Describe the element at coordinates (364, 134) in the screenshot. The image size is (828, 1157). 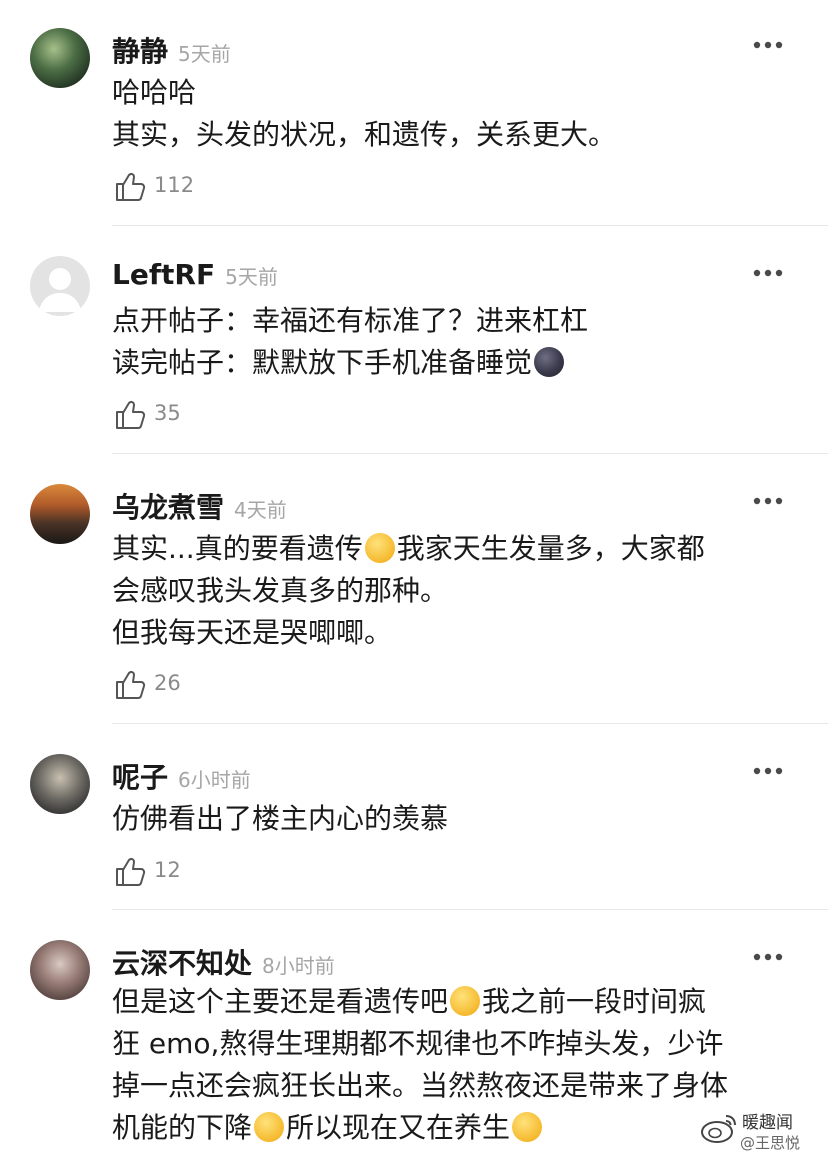
I see `comment-line: 其实，头发的状况，和遗传，关系更大。` at that location.